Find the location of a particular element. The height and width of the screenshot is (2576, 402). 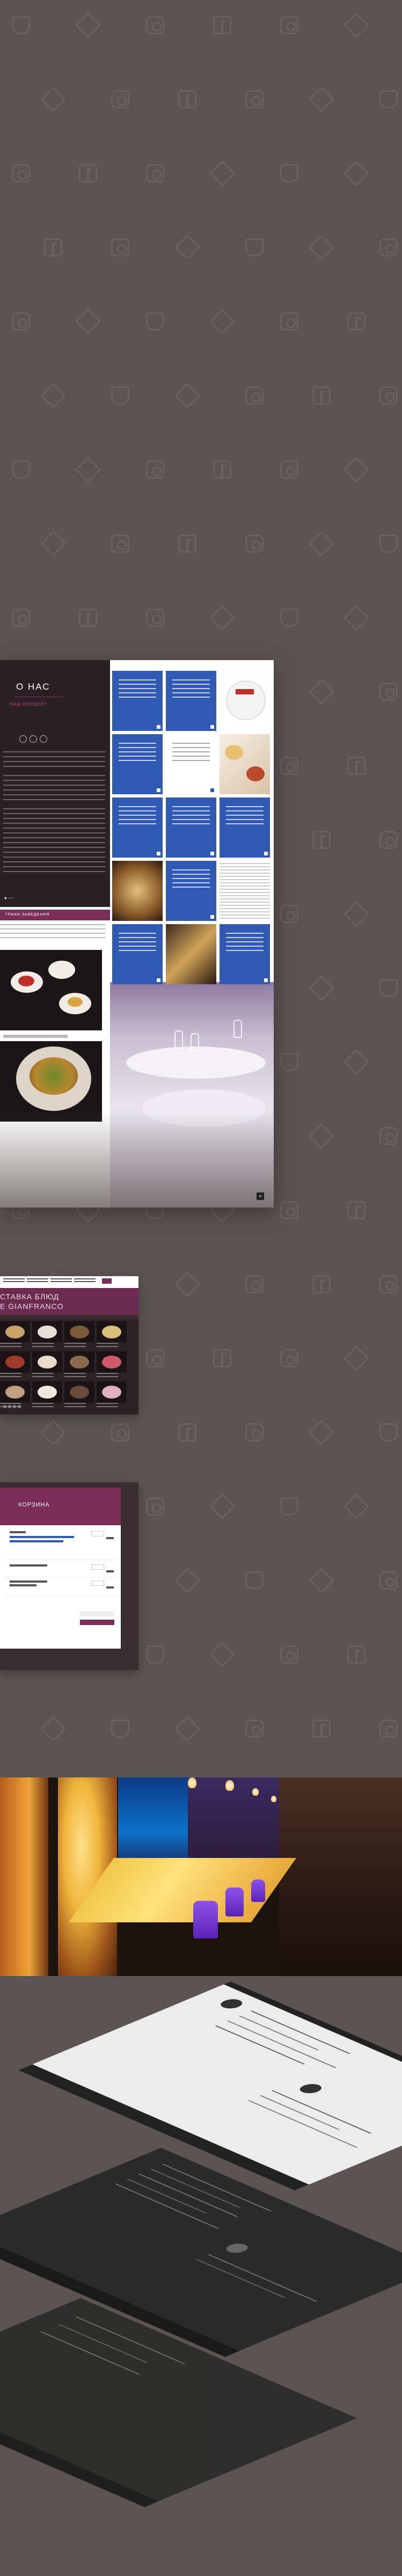

gallery-note is located at coordinates (52, 931).